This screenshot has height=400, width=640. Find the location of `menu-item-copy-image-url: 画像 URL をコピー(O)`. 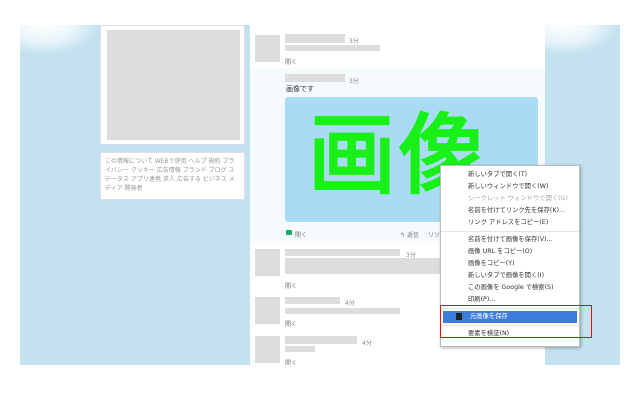

menu-item-copy-image-url: 画像 URL をコピー(O) is located at coordinates (510, 252).